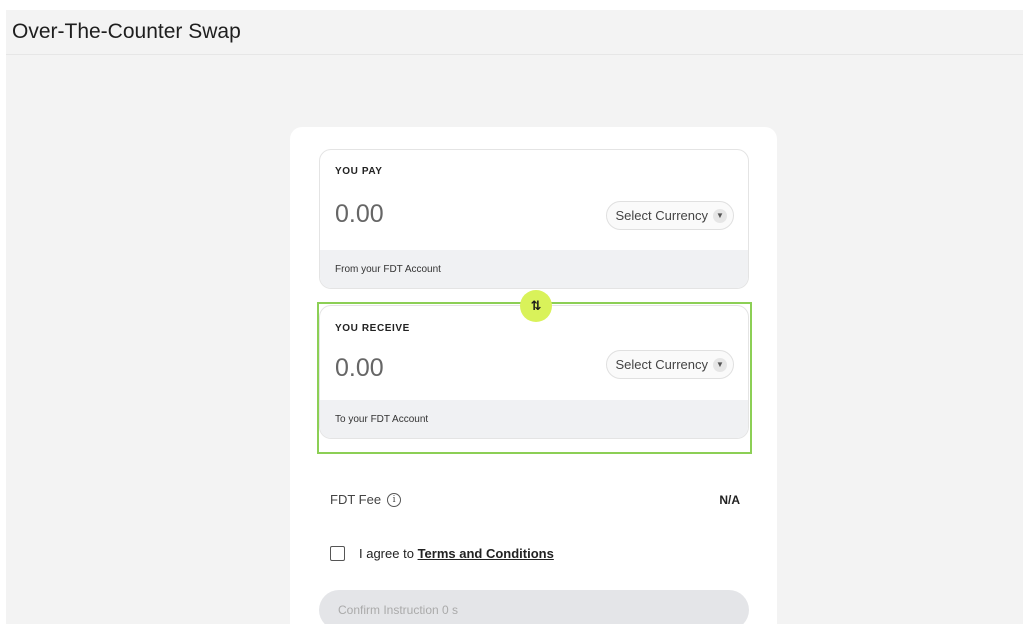  I want to click on swap-direction-button: ⇅, so click(536, 306).